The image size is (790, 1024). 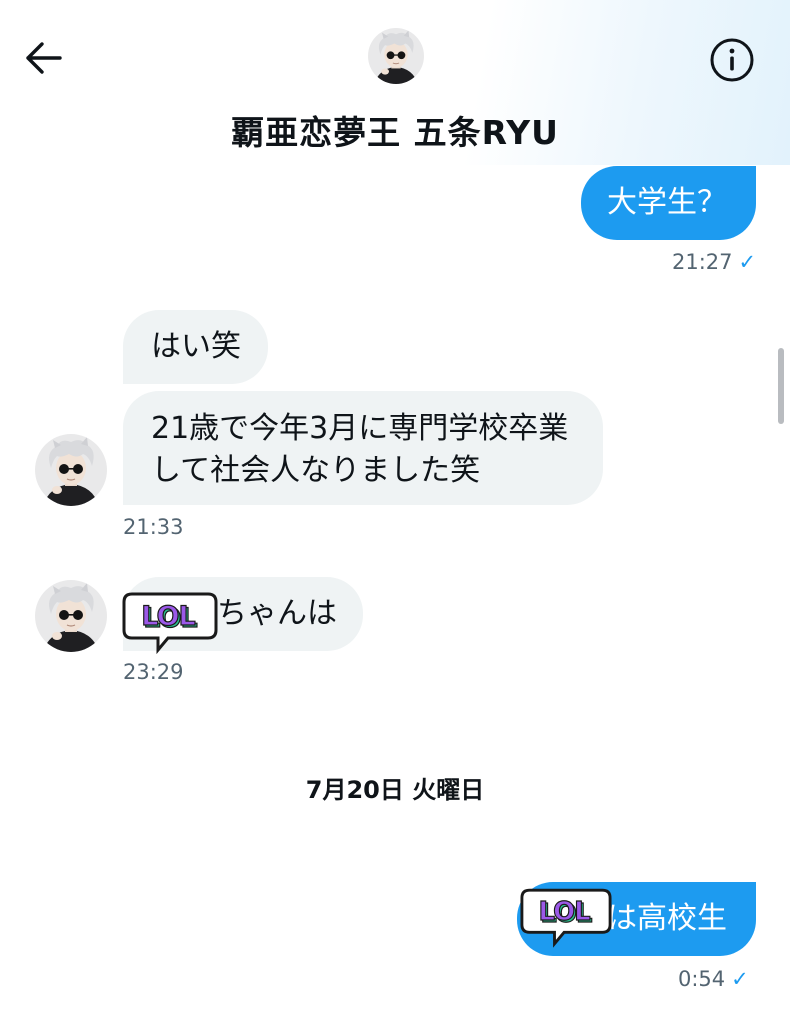 I want to click on message-timestamp: 0:54 ✓, so click(x=713, y=979).